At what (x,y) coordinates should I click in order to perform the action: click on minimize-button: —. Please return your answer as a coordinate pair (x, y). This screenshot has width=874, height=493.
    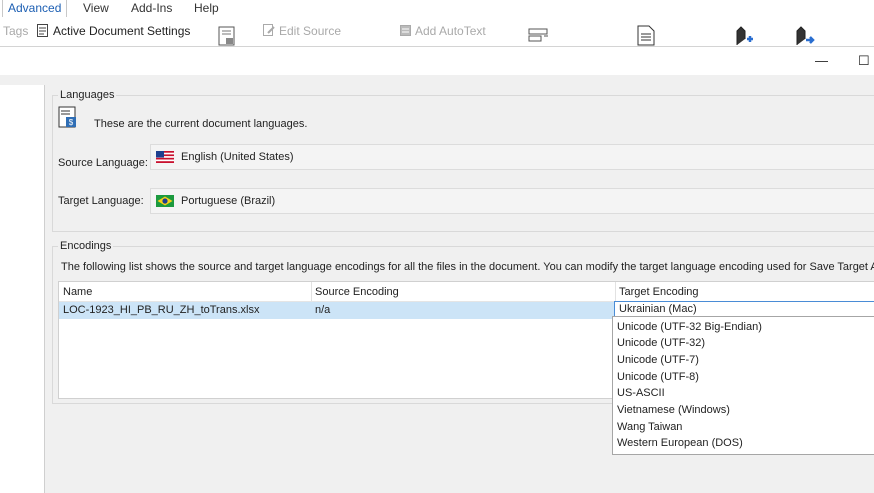
    Looking at the image, I should click on (821, 60).